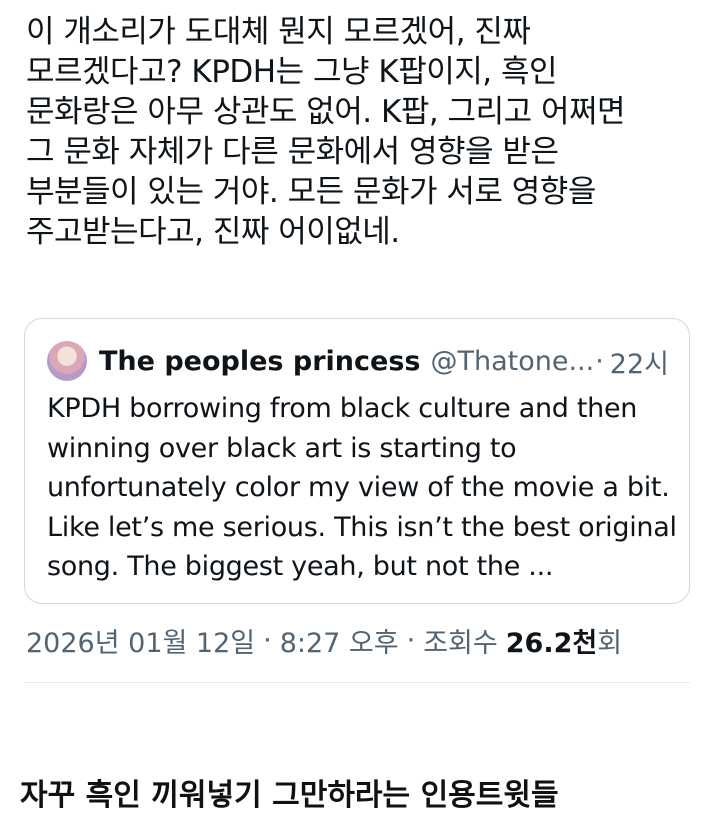 The width and height of the screenshot is (714, 814). What do you see at coordinates (357, 682) in the screenshot?
I see `divider` at bounding box center [357, 682].